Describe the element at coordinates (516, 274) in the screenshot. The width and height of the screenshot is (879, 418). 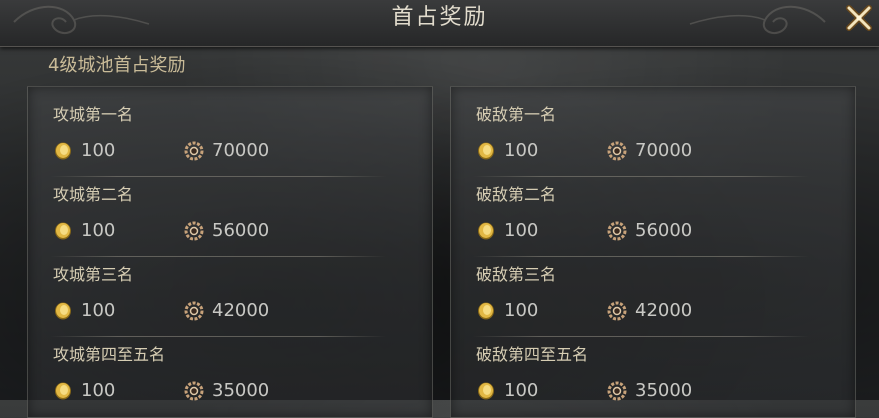
I see `rank-title: 破敌第三名` at that location.